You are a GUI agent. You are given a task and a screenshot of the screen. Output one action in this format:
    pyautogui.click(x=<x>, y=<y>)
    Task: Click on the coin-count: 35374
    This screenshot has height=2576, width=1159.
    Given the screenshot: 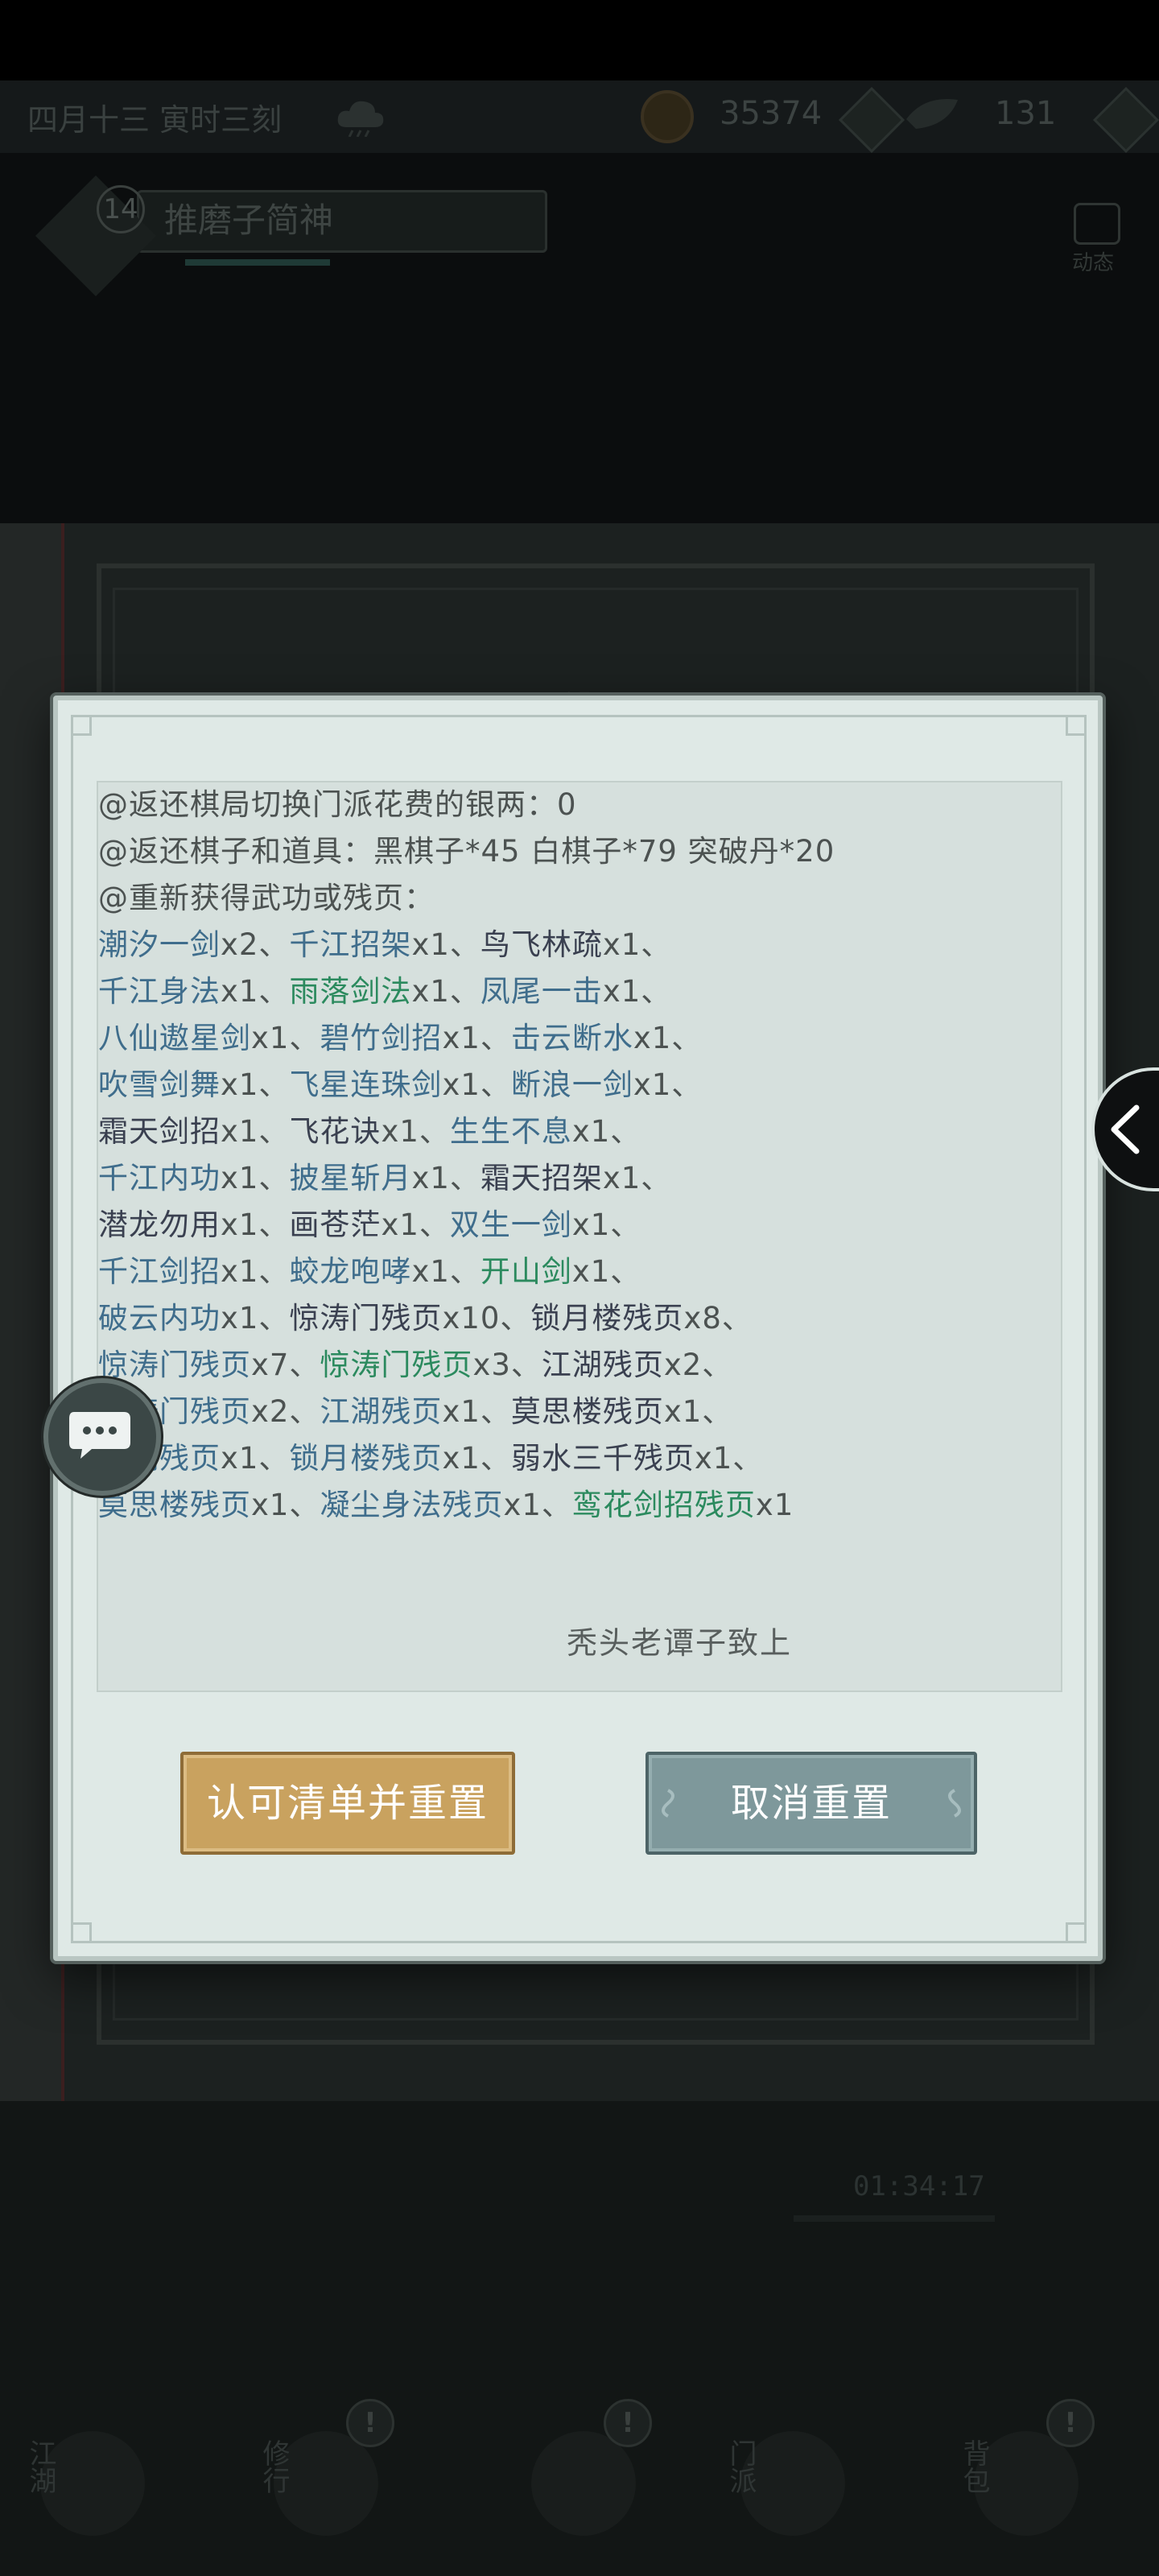 What is the action you would take?
    pyautogui.click(x=771, y=113)
    